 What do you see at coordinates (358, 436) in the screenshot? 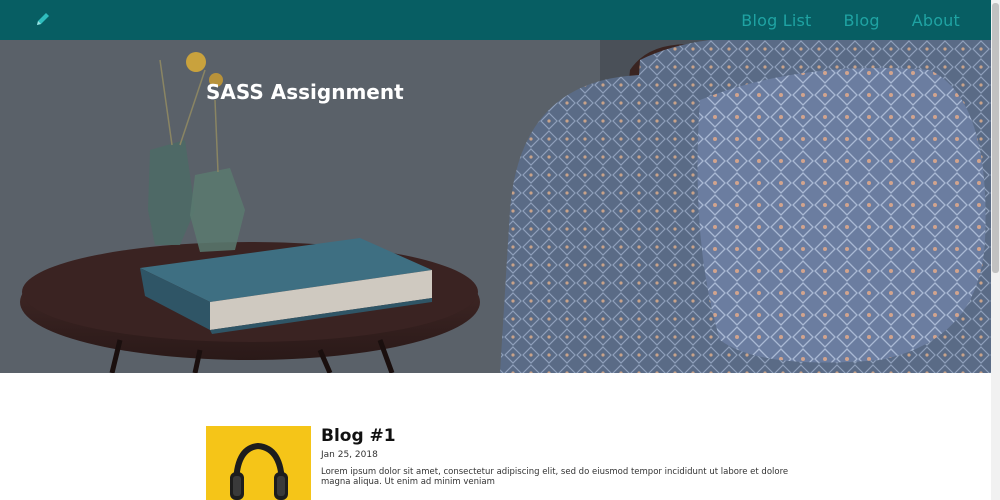
I see `blog-title: Blog #1` at bounding box center [358, 436].